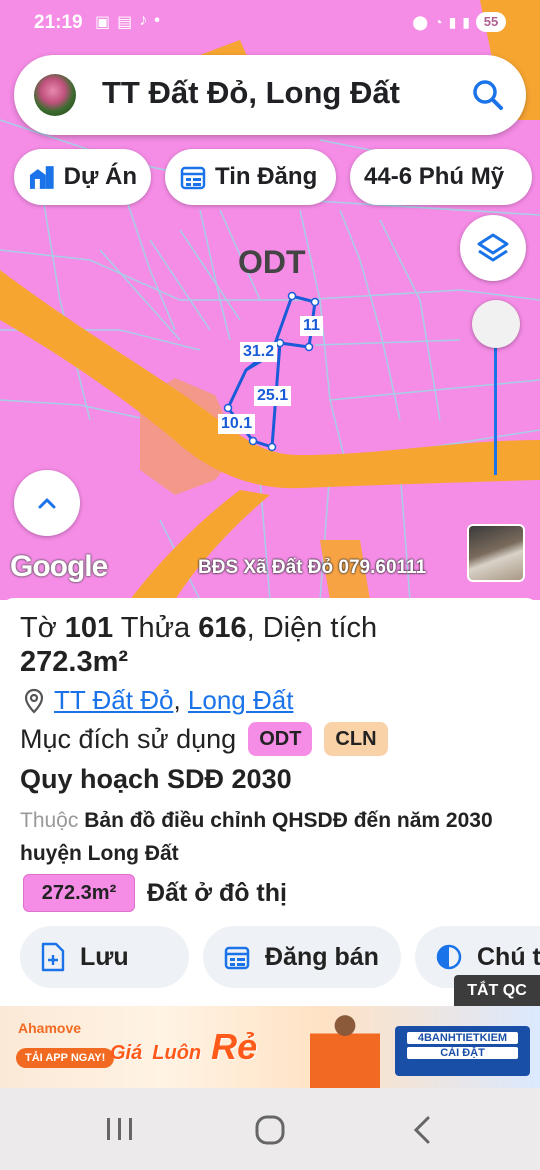 The width and height of the screenshot is (540, 1170). I want to click on ad-bank-cta: CÀI ĐẶT, so click(462, 1053).